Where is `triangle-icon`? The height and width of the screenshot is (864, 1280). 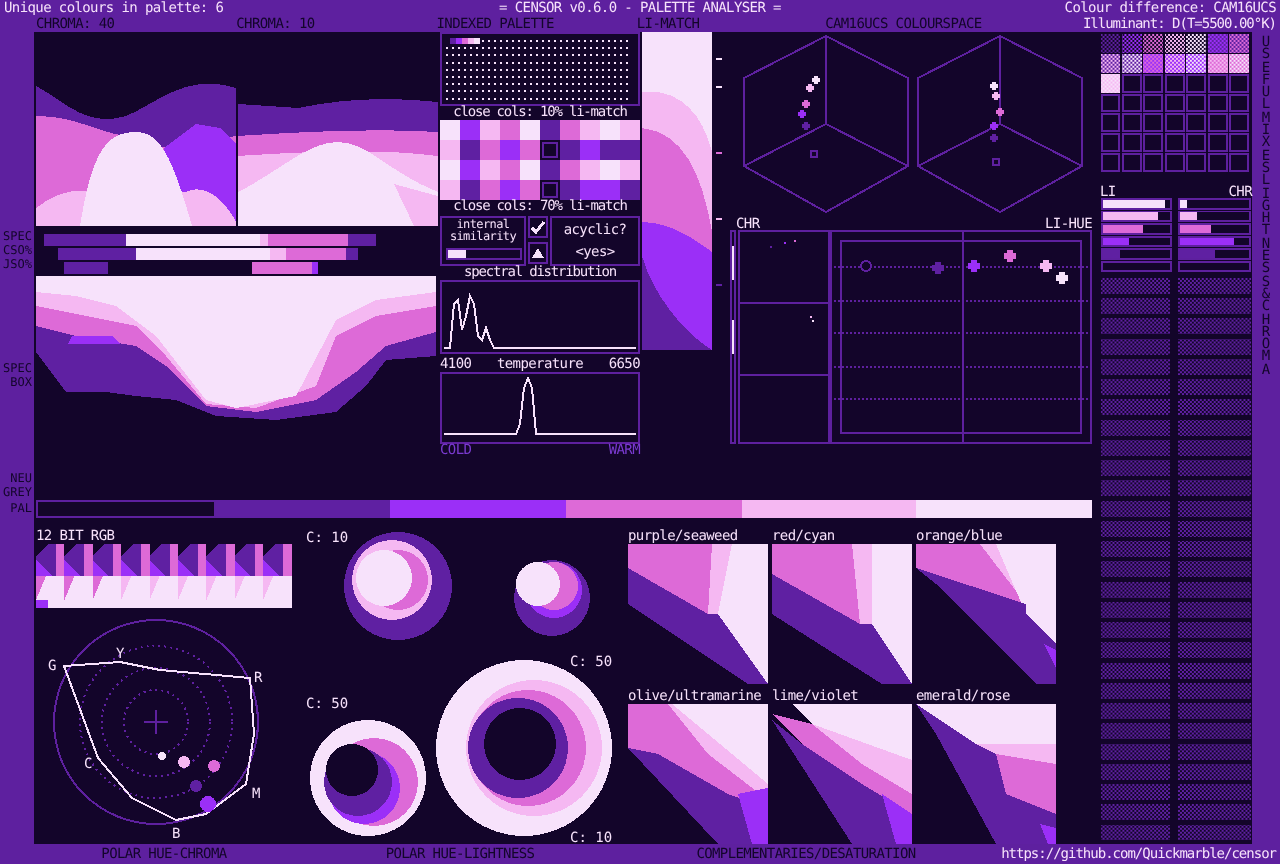
triangle-icon is located at coordinates (538, 253).